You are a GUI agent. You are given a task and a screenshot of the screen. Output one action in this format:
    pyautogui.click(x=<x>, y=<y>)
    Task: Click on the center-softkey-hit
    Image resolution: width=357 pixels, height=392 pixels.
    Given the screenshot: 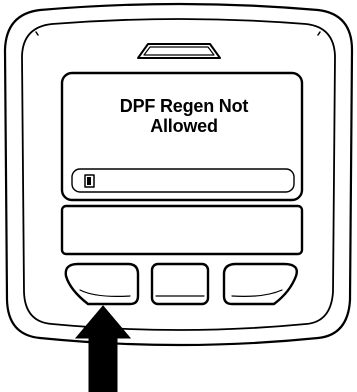 What is the action you would take?
    pyautogui.click(x=180, y=284)
    